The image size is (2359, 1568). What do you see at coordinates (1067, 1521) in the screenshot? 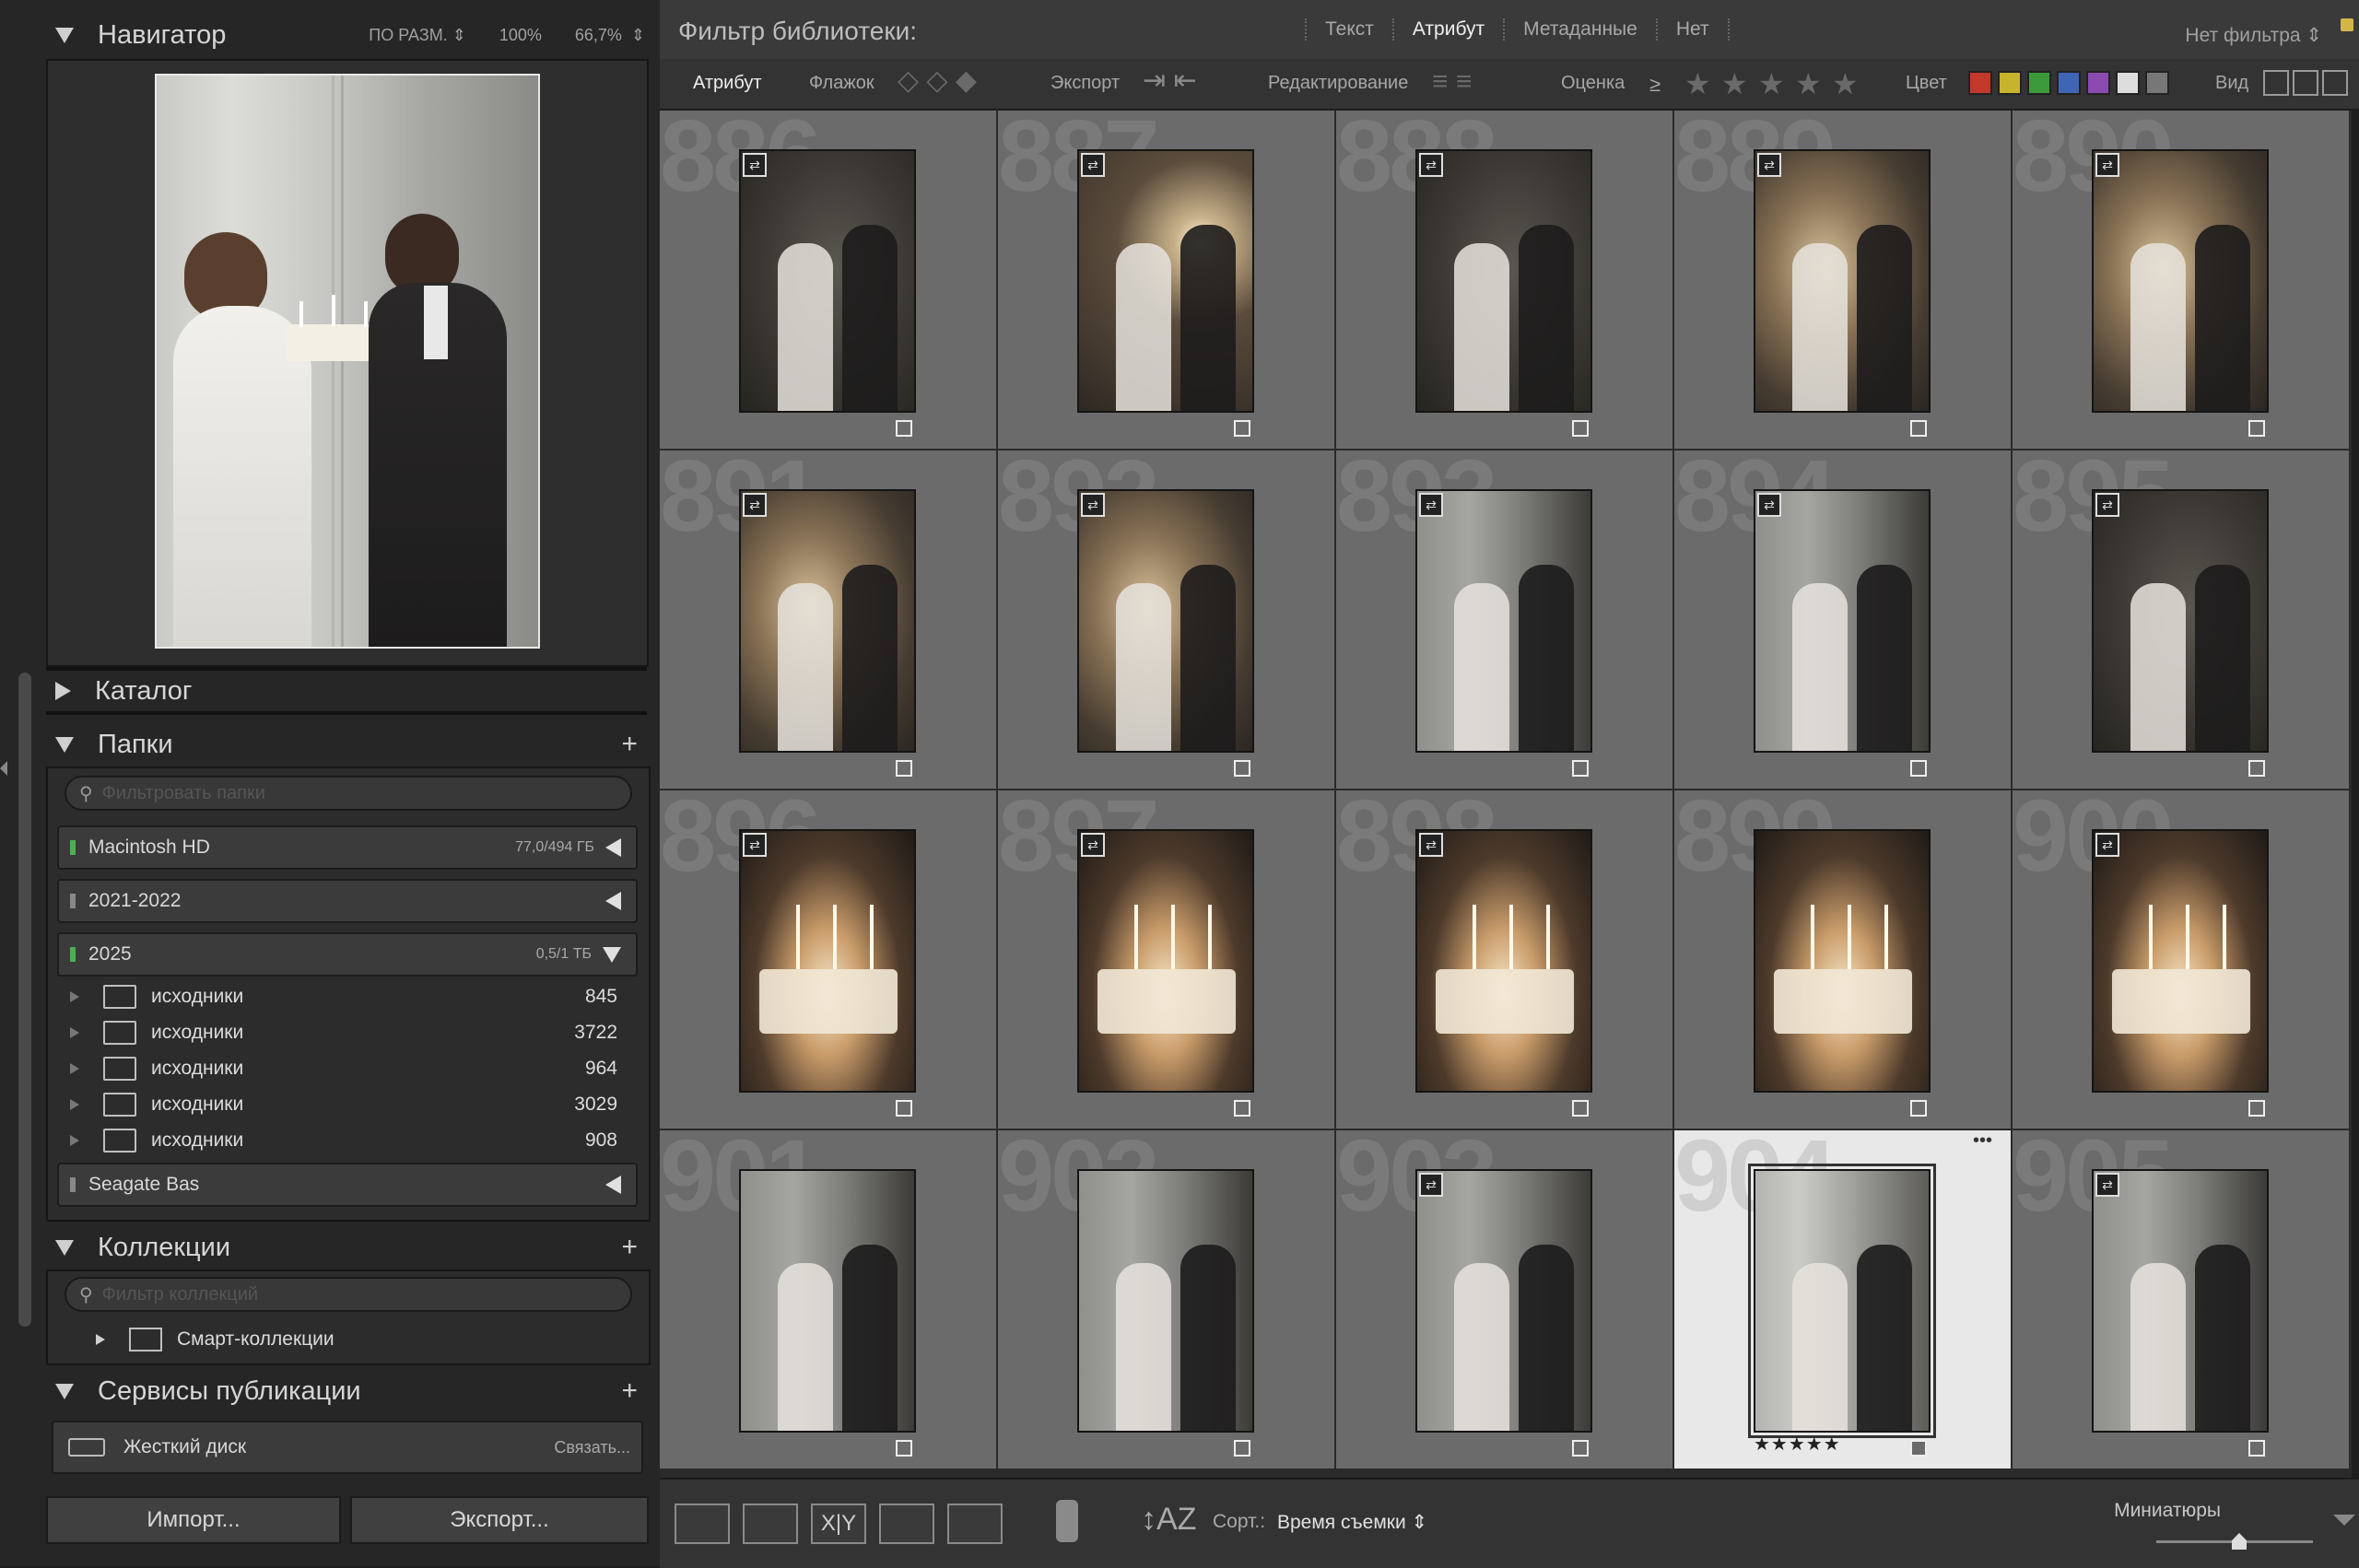
I see `painter-spray-icon` at bounding box center [1067, 1521].